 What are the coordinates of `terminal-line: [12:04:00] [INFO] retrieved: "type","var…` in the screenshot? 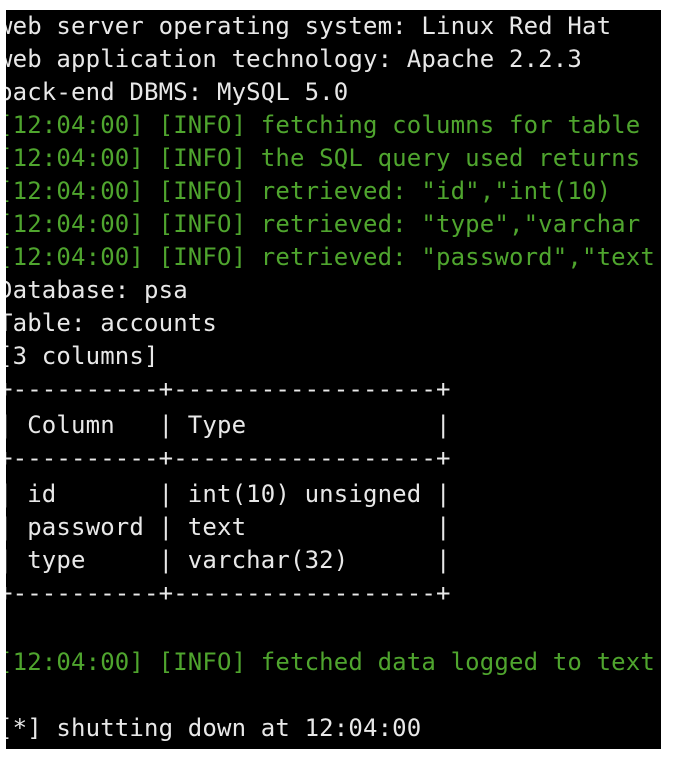 It's located at (323, 224).